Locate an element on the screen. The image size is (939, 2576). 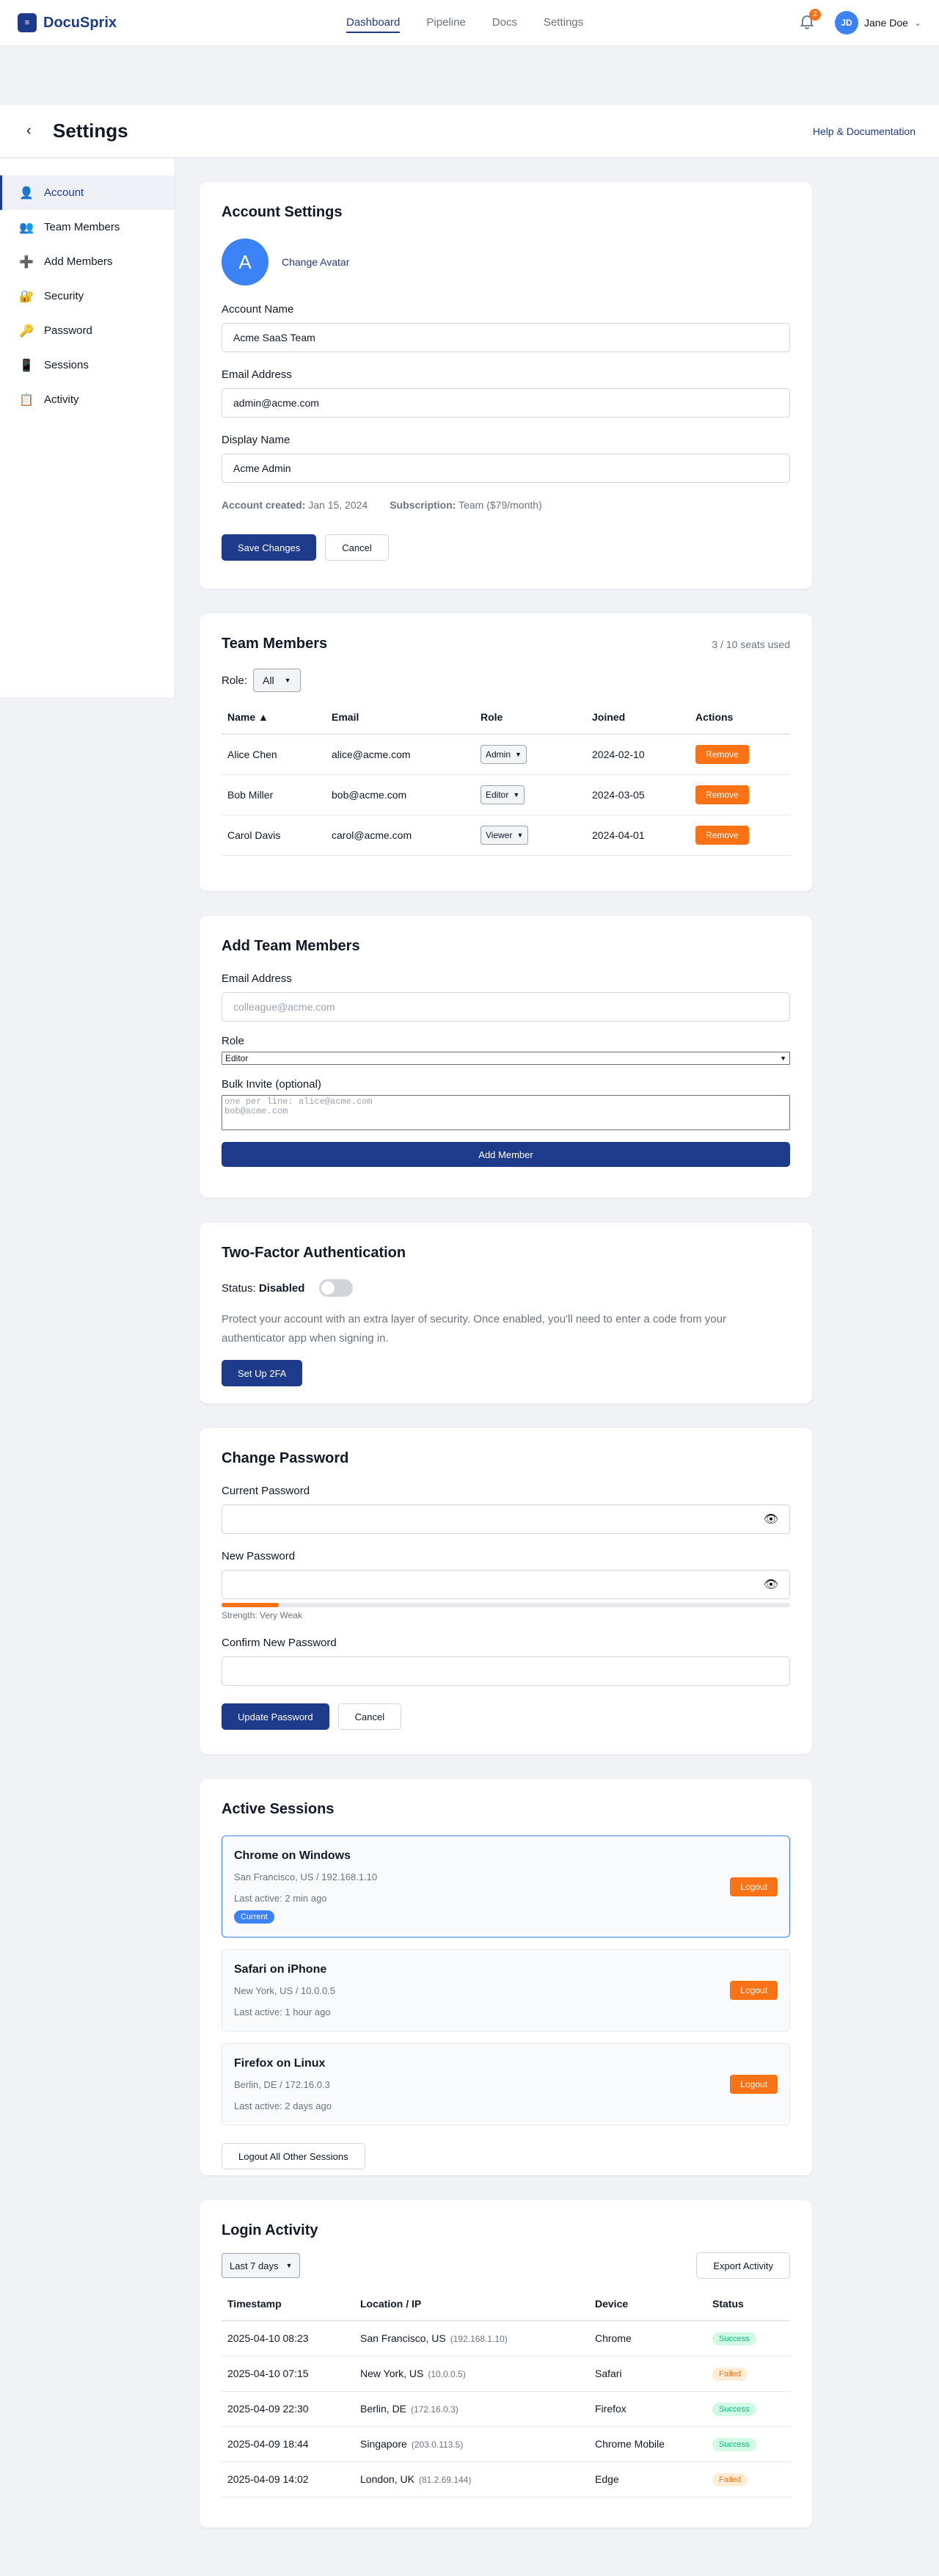
invite-email-input: colleague@acme.com is located at coordinates (506, 1007).